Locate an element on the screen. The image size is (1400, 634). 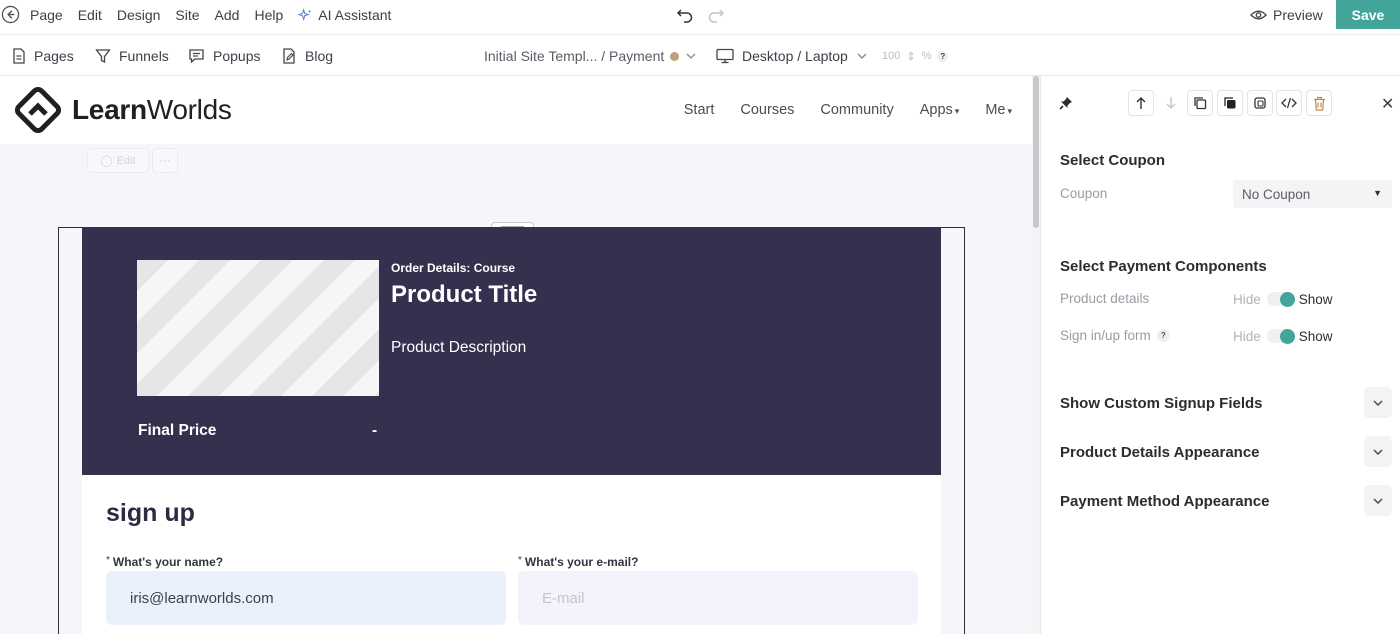
undo-icon is located at coordinates (685, 15).